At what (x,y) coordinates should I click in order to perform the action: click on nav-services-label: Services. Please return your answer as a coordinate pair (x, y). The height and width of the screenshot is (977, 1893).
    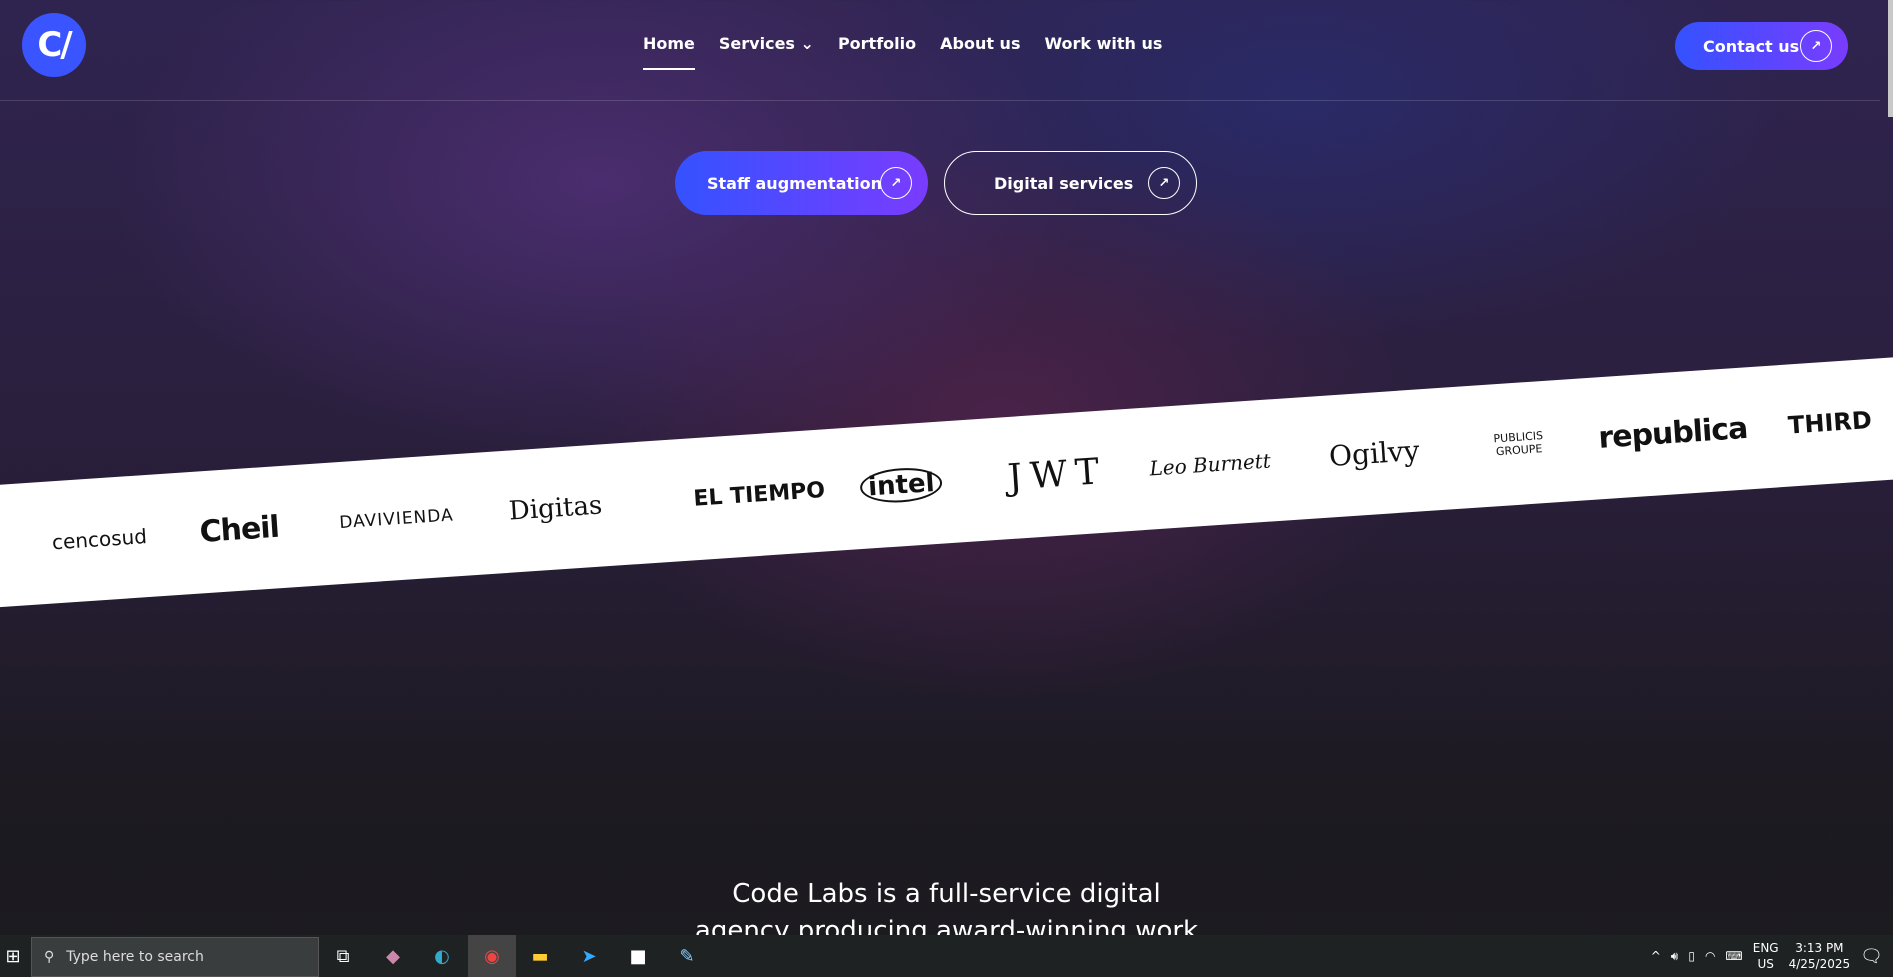
    Looking at the image, I should click on (756, 43).